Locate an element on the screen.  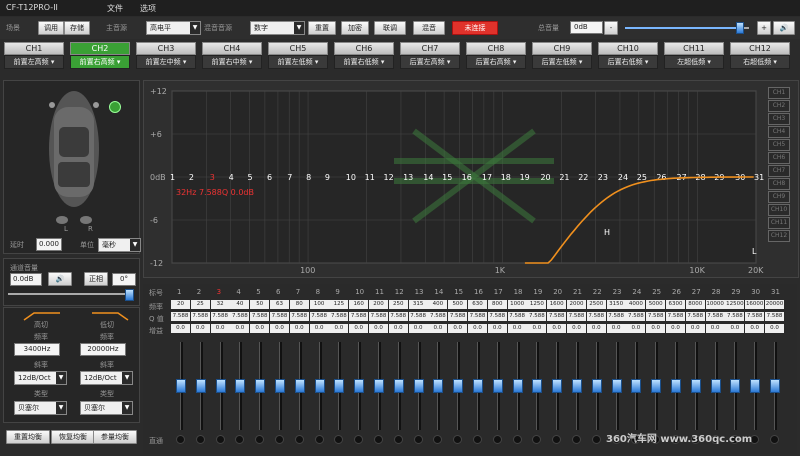
band-freq-input: 1250 is located at coordinates (537, 304).